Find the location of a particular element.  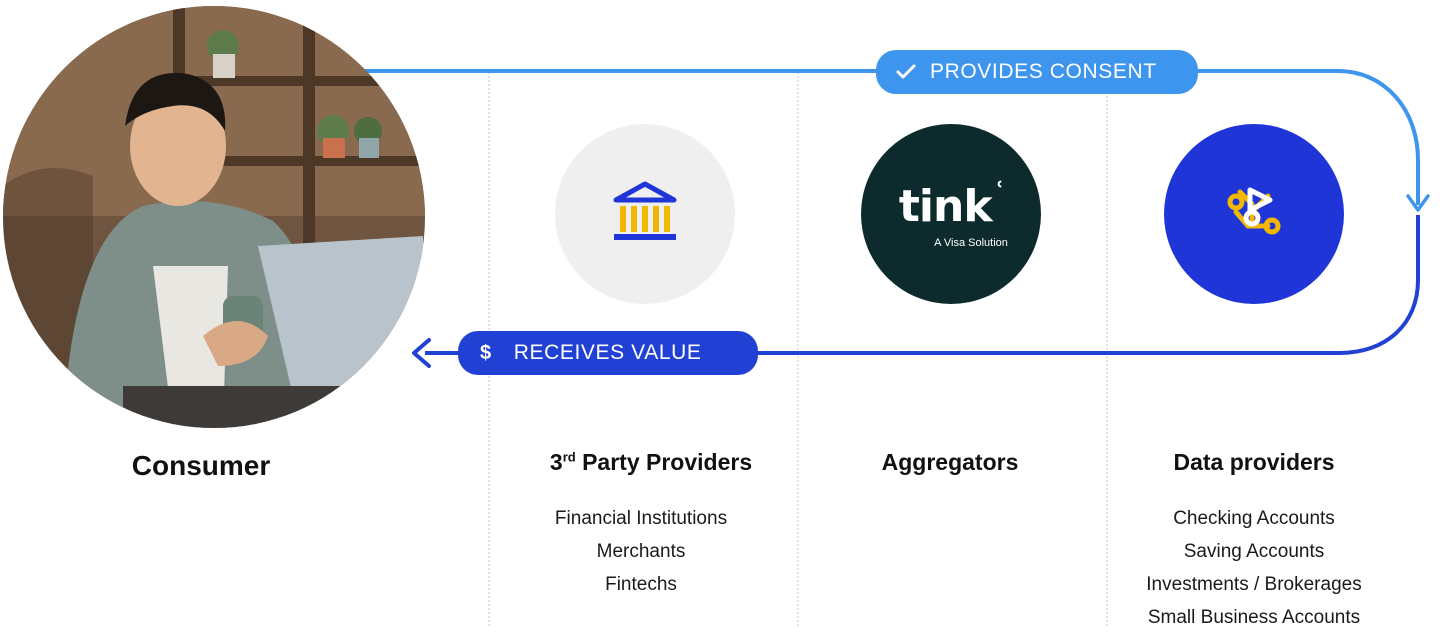

aggregators-node: tink ʿ A Visa Solution is located at coordinates (951, 214).